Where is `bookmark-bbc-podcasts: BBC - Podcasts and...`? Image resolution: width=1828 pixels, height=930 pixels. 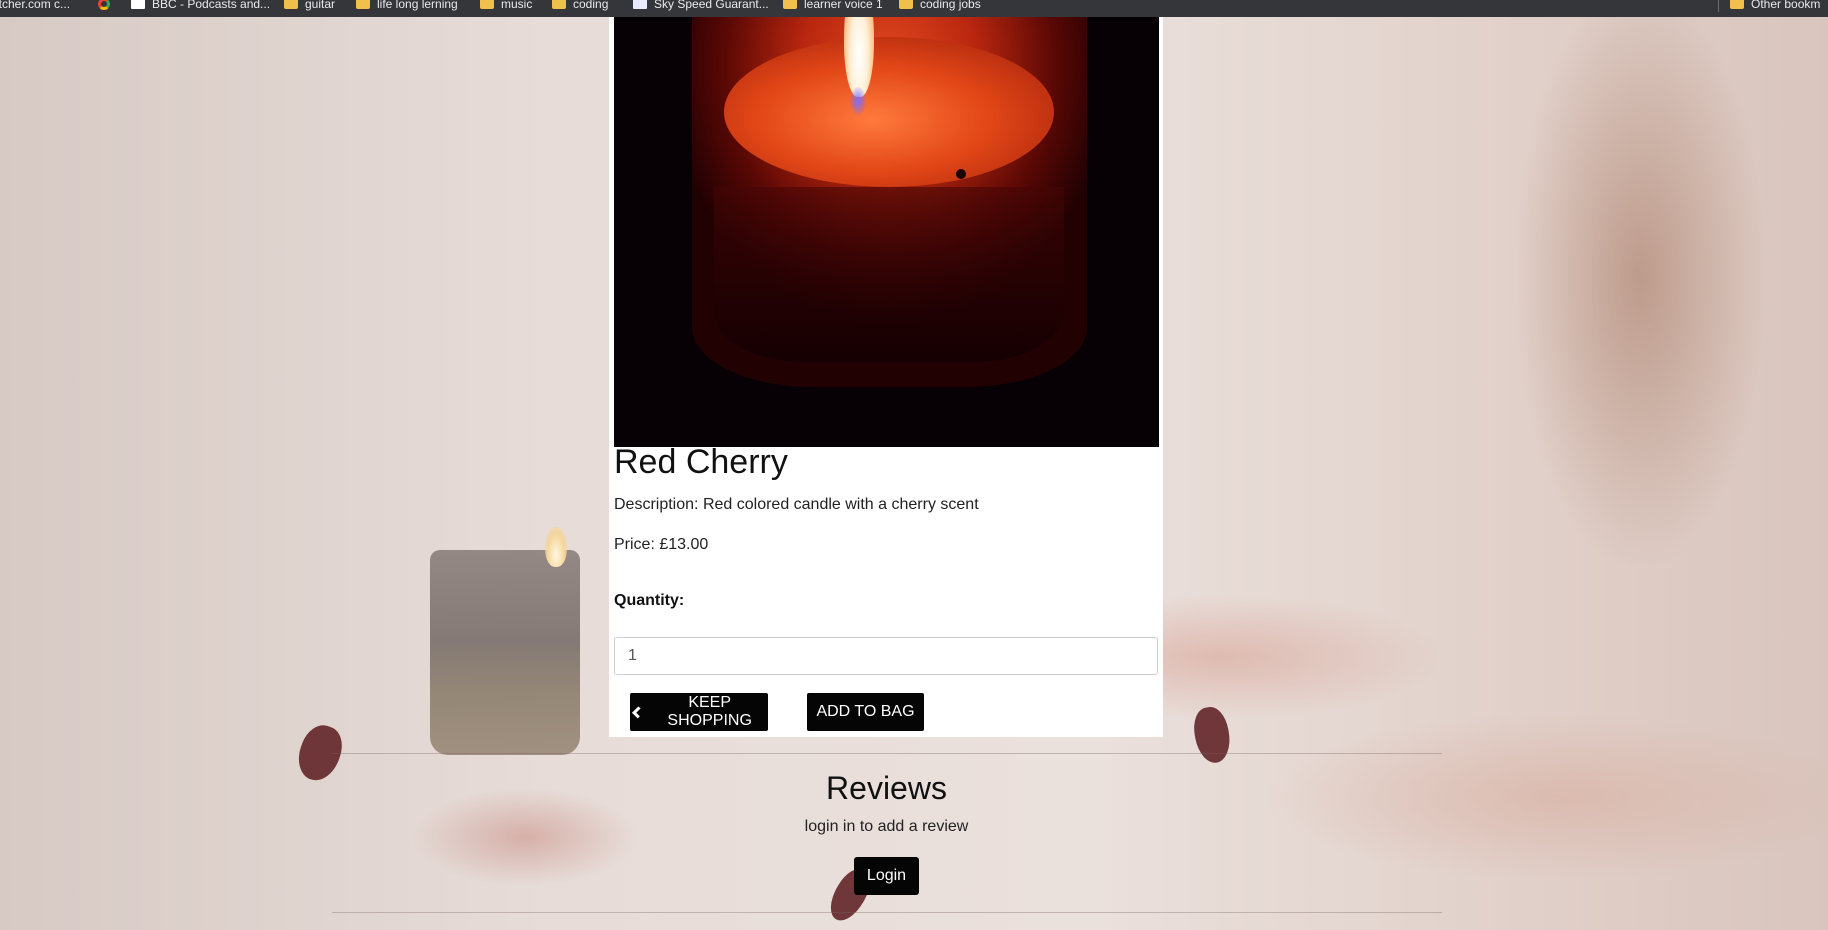
bookmark-bbc-podcasts: BBC - Podcasts and... is located at coordinates (200, 6).